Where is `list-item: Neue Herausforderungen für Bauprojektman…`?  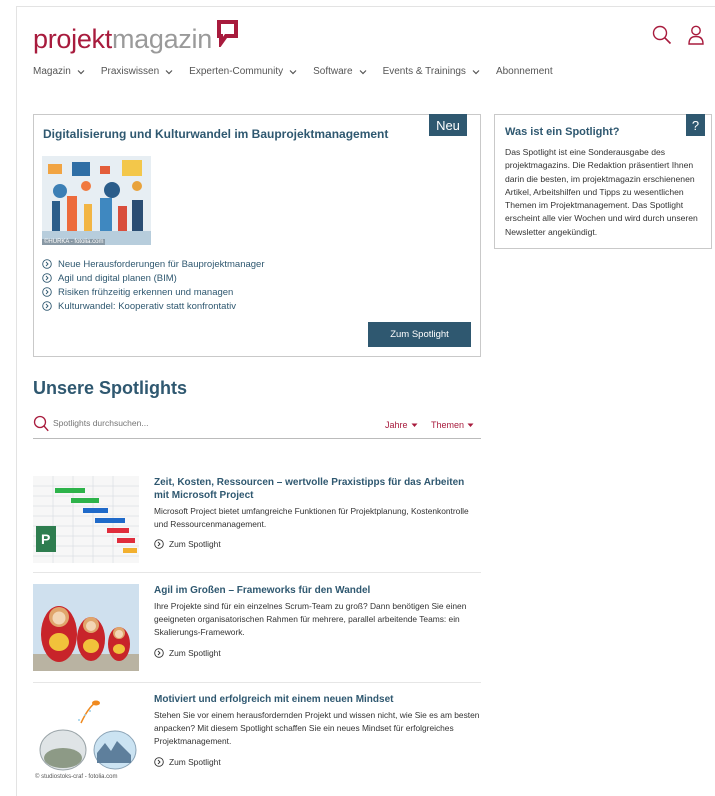
list-item: Neue Herausforderungen für Bauprojektman… is located at coordinates (153, 264).